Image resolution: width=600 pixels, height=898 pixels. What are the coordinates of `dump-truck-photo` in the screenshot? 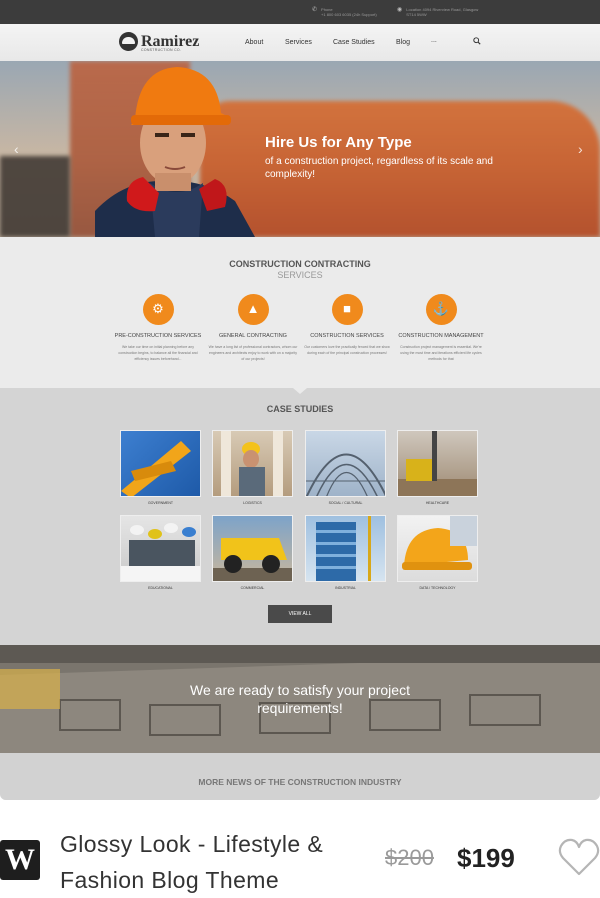 It's located at (252, 559).